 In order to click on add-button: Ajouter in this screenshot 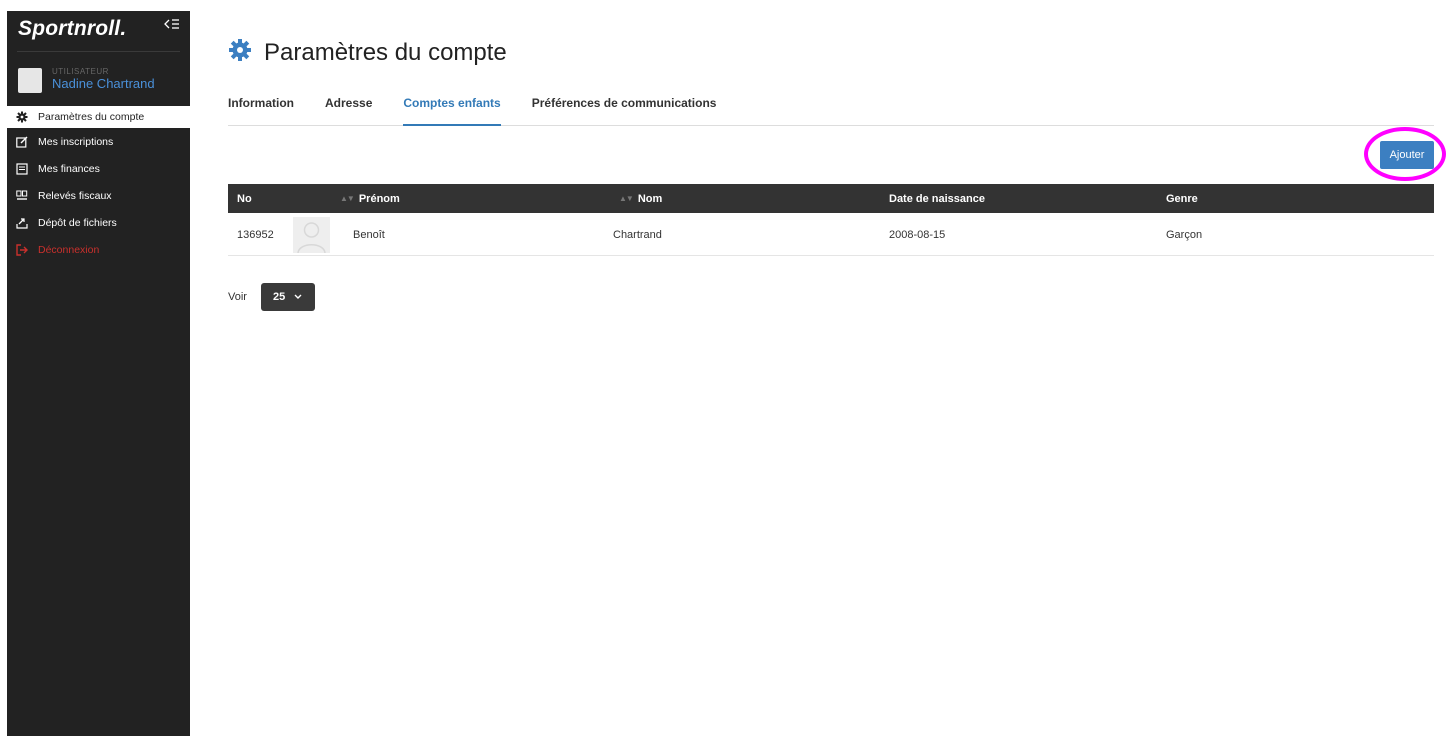, I will do `click(1407, 155)`.